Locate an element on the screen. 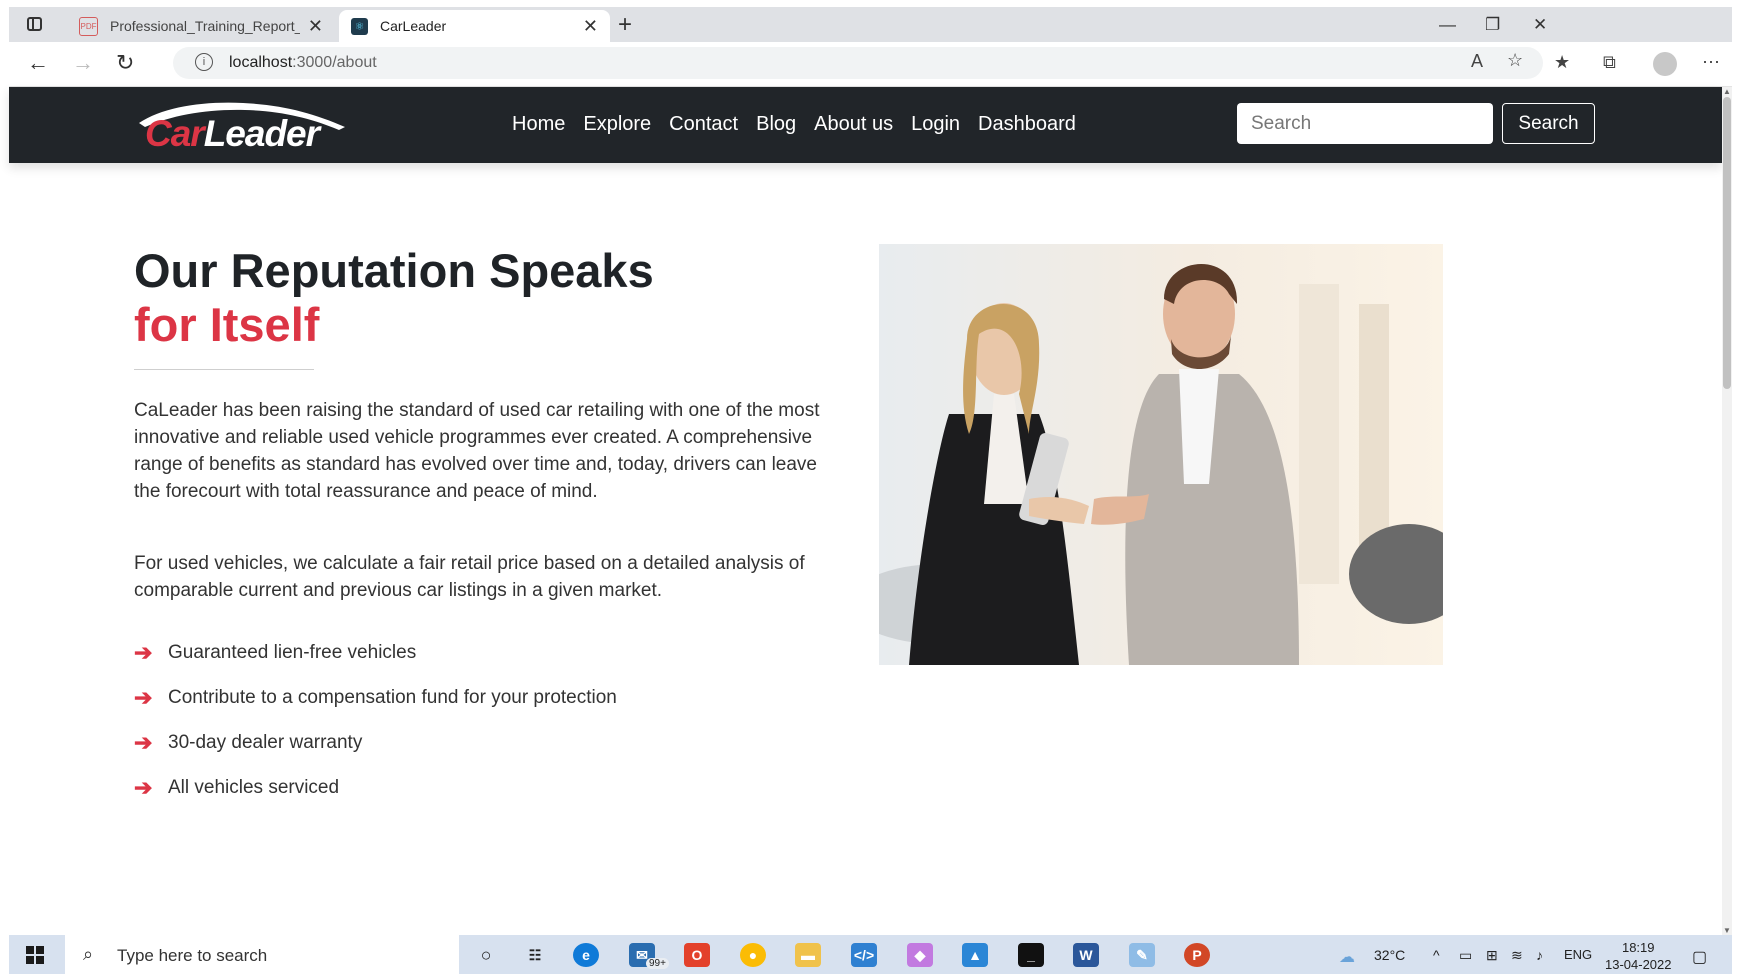 The width and height of the screenshot is (1741, 974). cortana-icon: ○ is located at coordinates (486, 955).